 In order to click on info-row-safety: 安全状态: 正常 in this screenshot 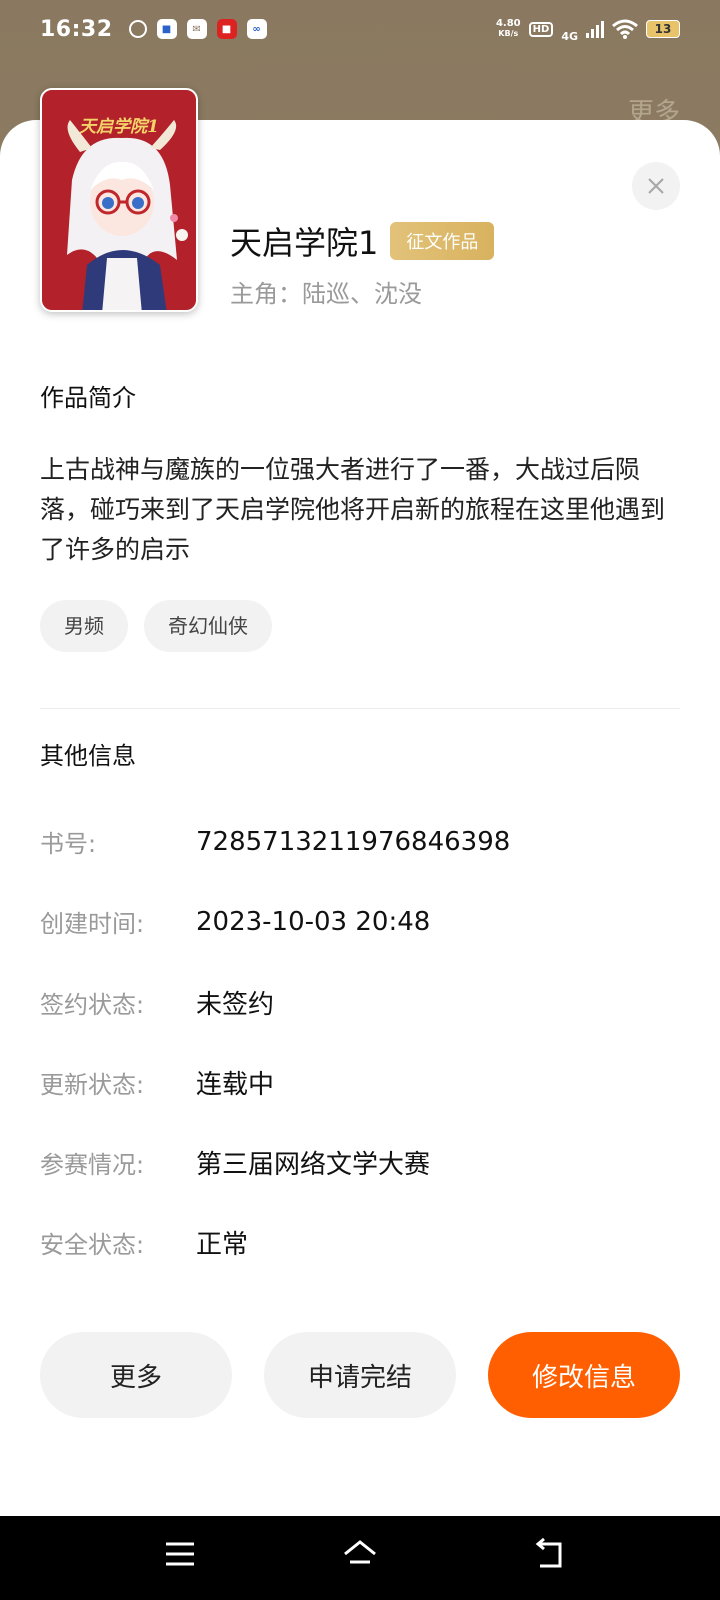, I will do `click(144, 1242)`.